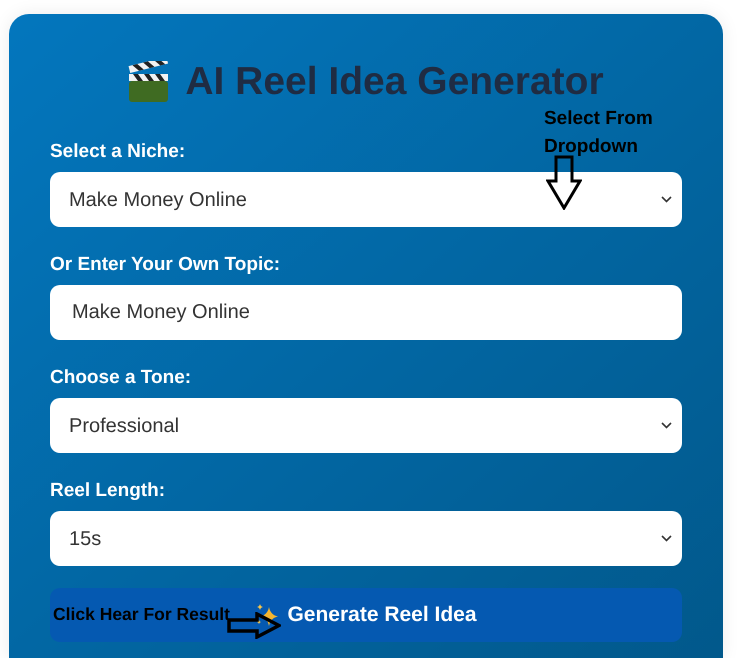 Image resolution: width=749 pixels, height=658 pixels. Describe the element at coordinates (108, 491) in the screenshot. I see `field-label: Reel Length:` at that location.